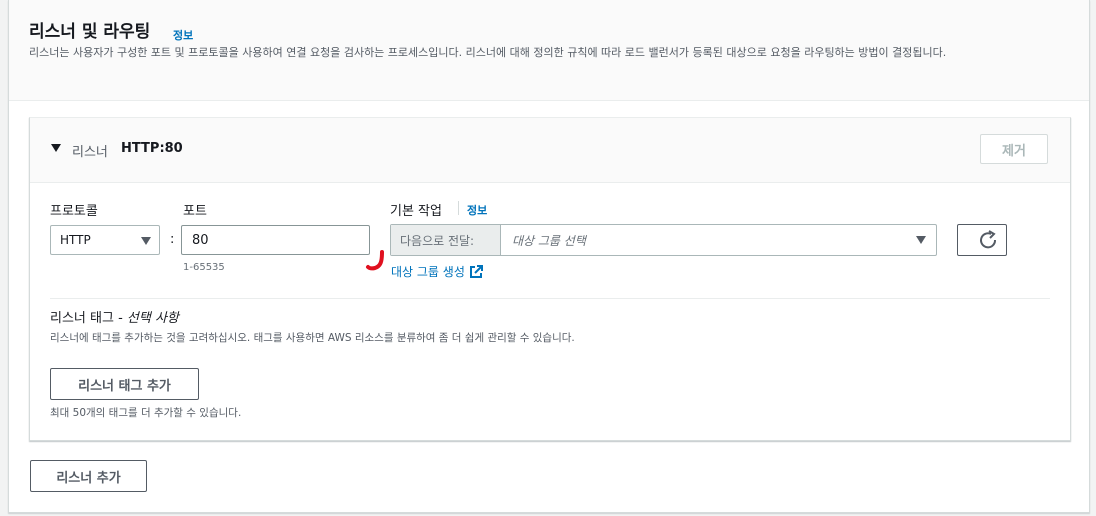 The height and width of the screenshot is (516, 1096). I want to click on default-action-label: 기본 작업, so click(416, 211).